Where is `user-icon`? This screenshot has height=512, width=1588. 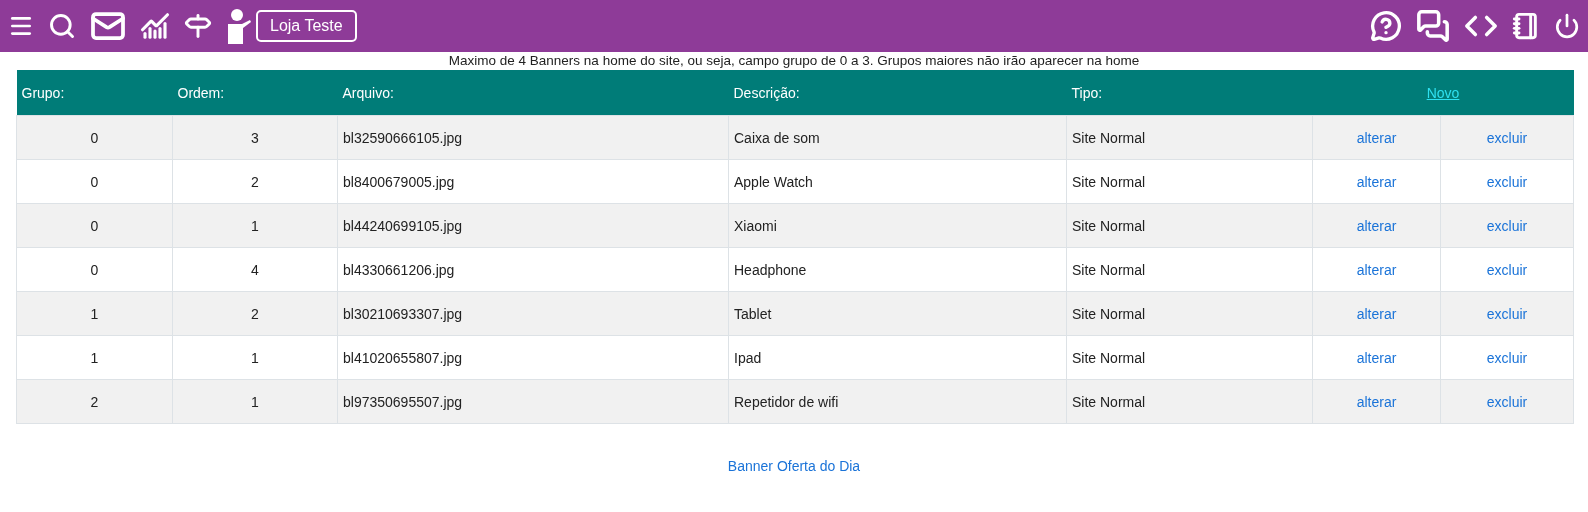 user-icon is located at coordinates (239, 26).